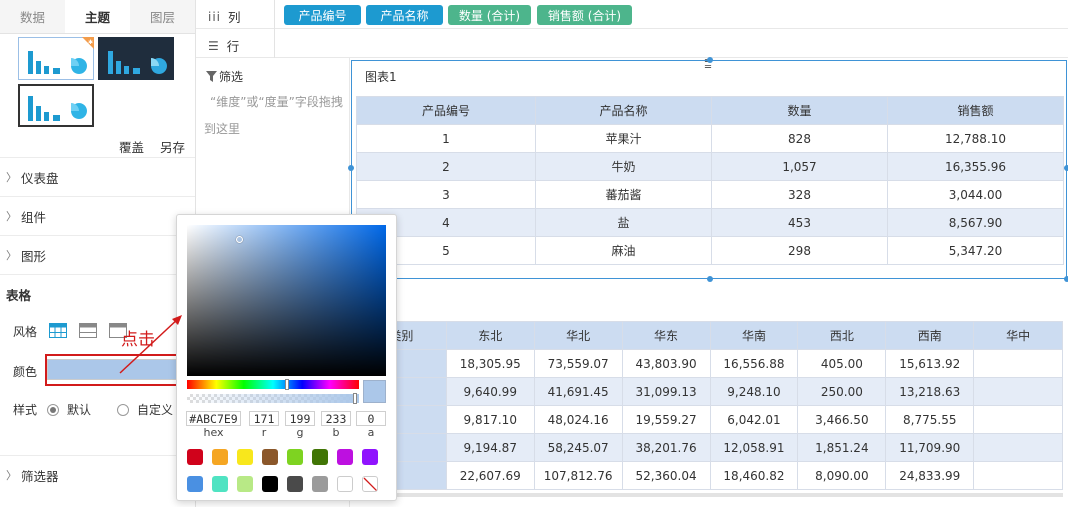 The width and height of the screenshot is (1068, 507). Describe the element at coordinates (239, 239) in the screenshot. I see `saturation-cursor` at that location.